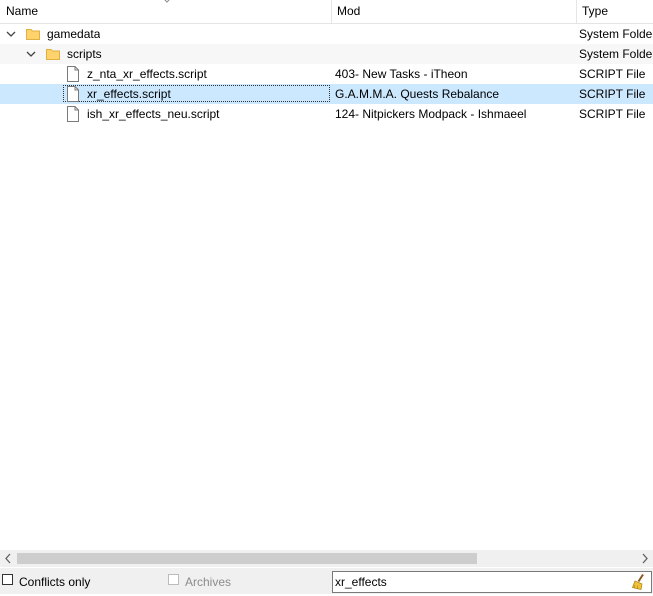 The height and width of the screenshot is (596, 653). What do you see at coordinates (644, 558) in the screenshot?
I see `arrow-right-icon` at bounding box center [644, 558].